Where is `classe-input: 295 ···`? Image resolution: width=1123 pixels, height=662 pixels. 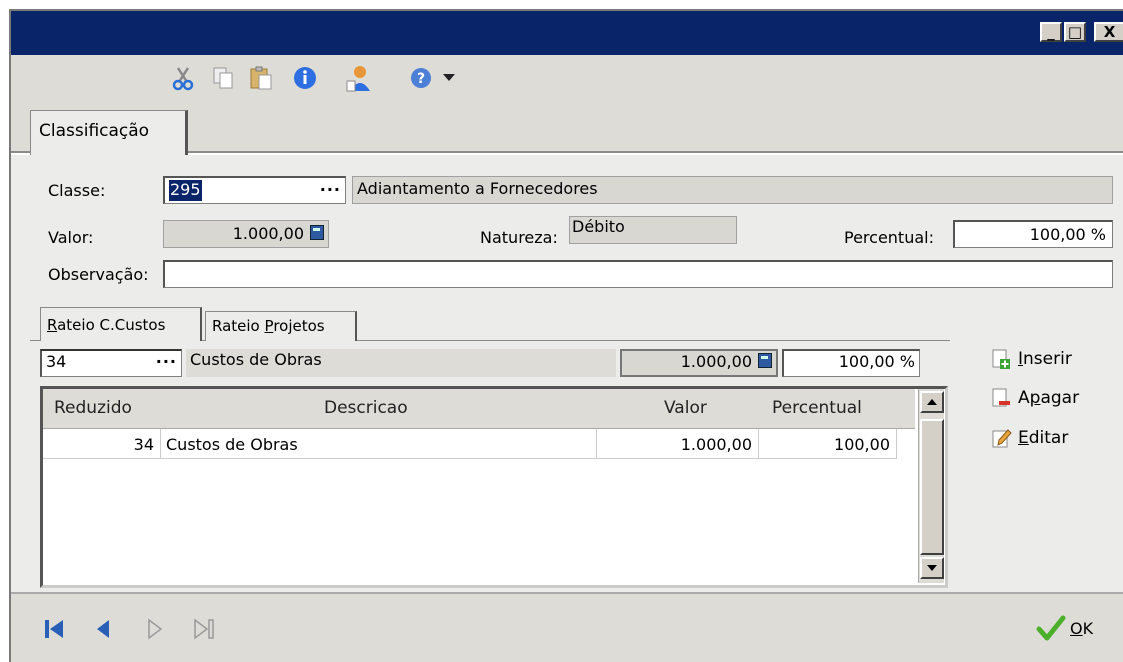 classe-input: 295 ··· is located at coordinates (254, 190).